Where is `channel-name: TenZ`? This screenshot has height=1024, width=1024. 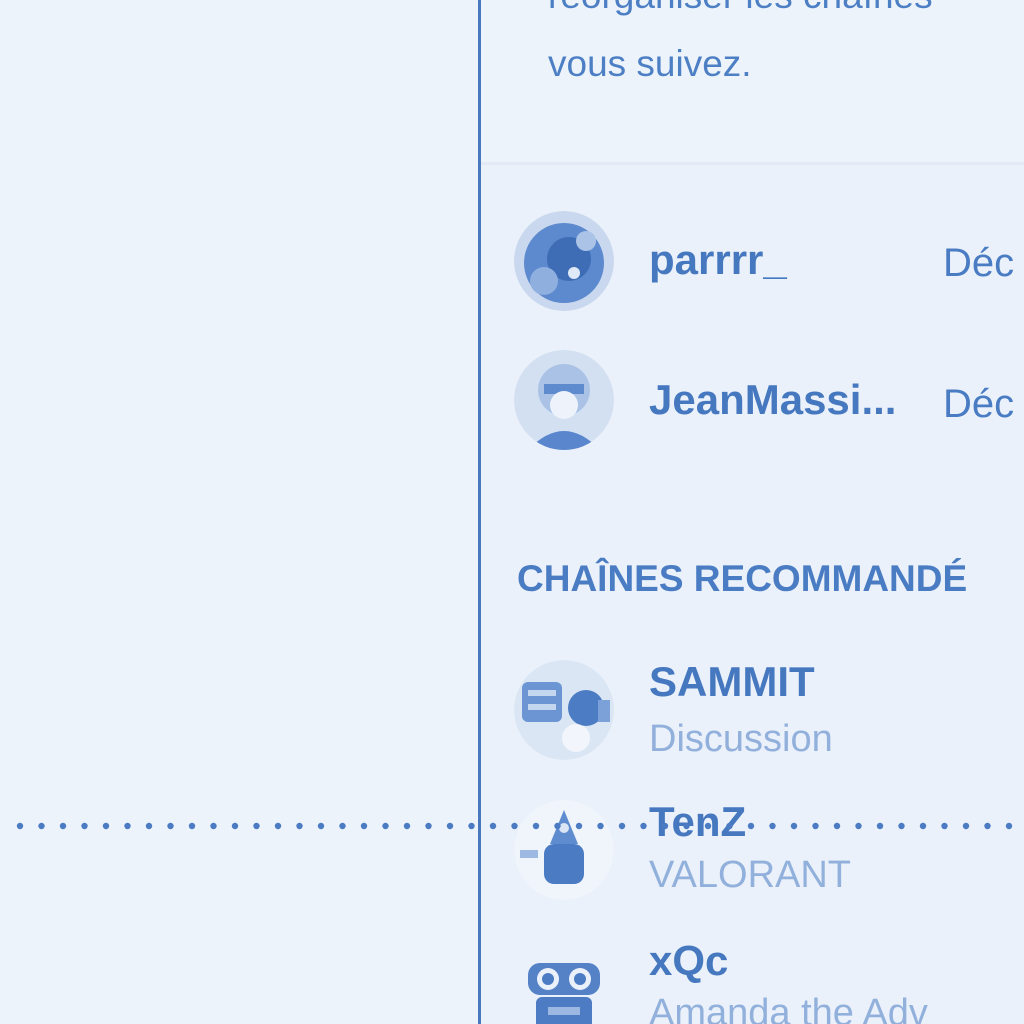
channel-name: TenZ is located at coordinates (698, 821).